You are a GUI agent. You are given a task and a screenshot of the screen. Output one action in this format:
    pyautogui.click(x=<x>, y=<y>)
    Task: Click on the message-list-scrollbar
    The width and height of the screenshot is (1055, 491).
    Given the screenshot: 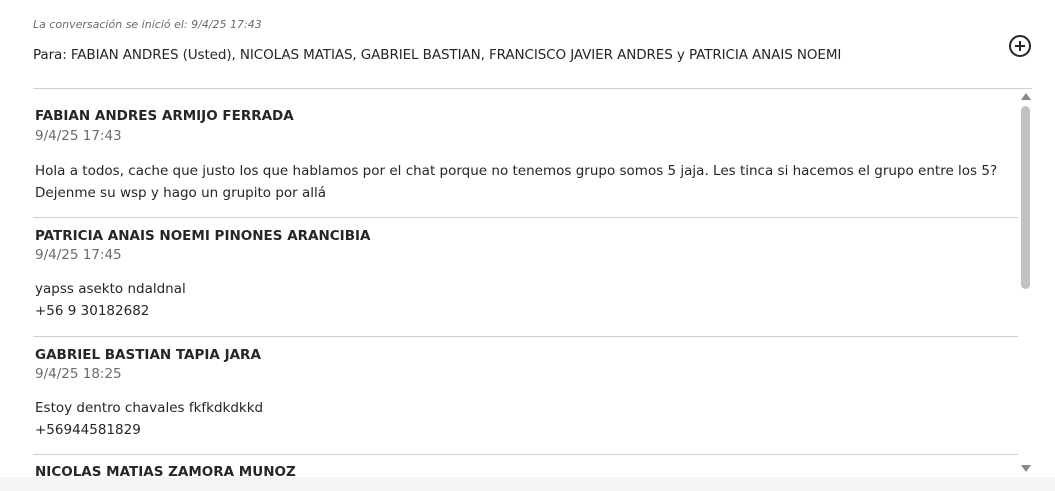 What is the action you would take?
    pyautogui.click(x=1025, y=283)
    